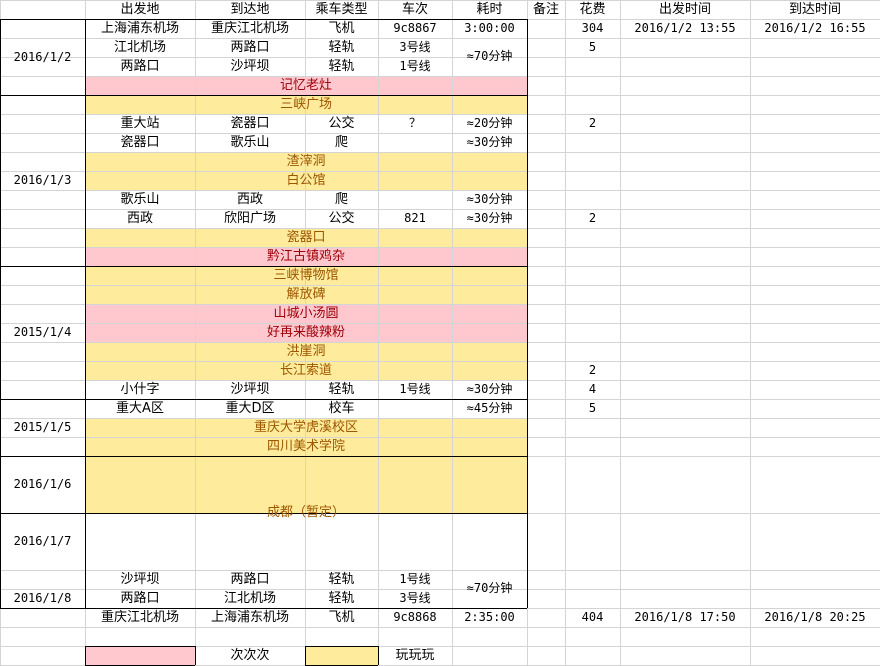 The height and width of the screenshot is (666, 880). What do you see at coordinates (489, 9) in the screenshot?
I see `column-header: 耗时` at bounding box center [489, 9].